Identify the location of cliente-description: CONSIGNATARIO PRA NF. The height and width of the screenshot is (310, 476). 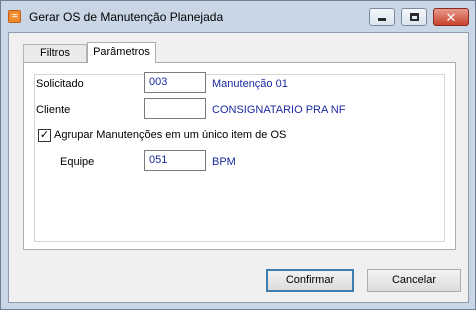
(279, 110).